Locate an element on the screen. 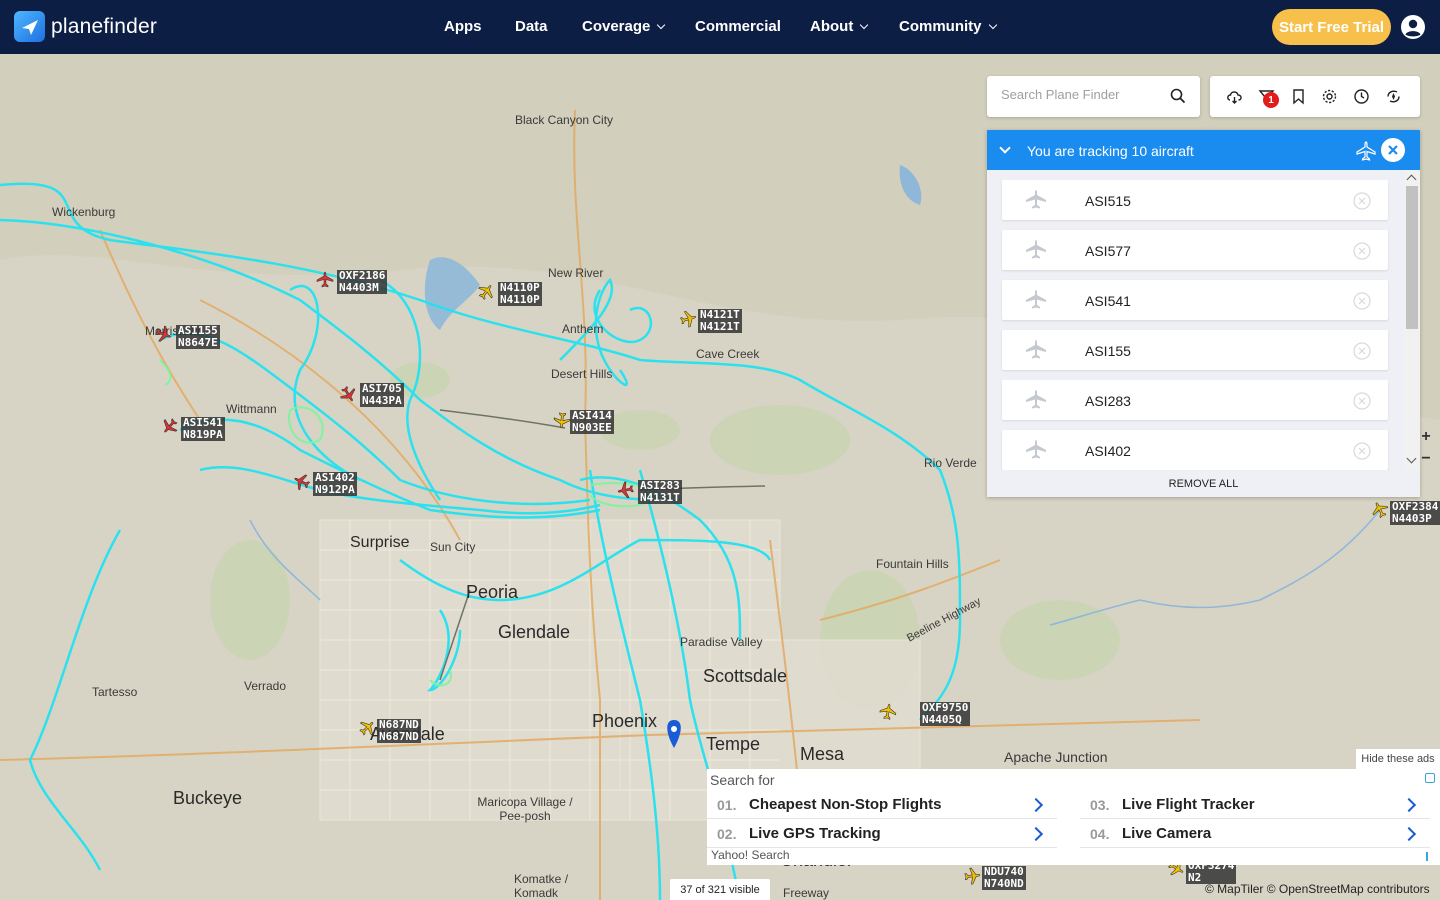  nav-data: Data is located at coordinates (531, 26).